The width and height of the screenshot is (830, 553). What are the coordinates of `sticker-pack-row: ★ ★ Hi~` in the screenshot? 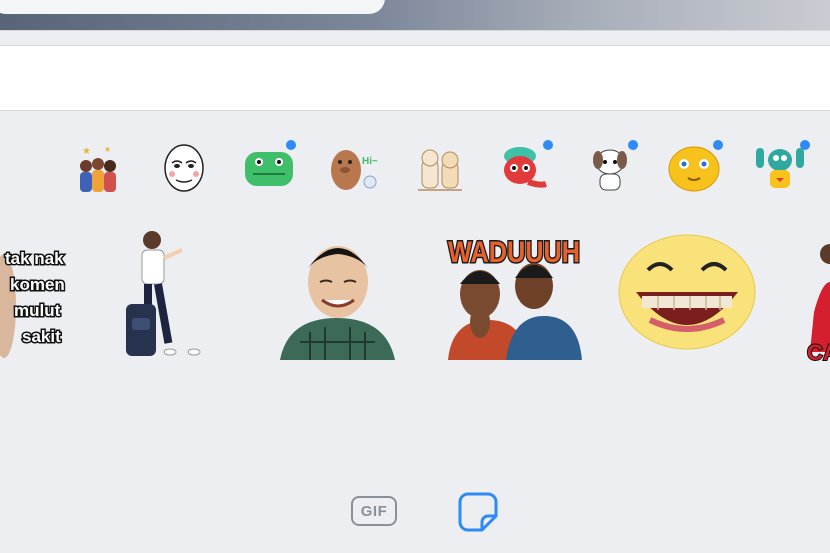 It's located at (415, 170).